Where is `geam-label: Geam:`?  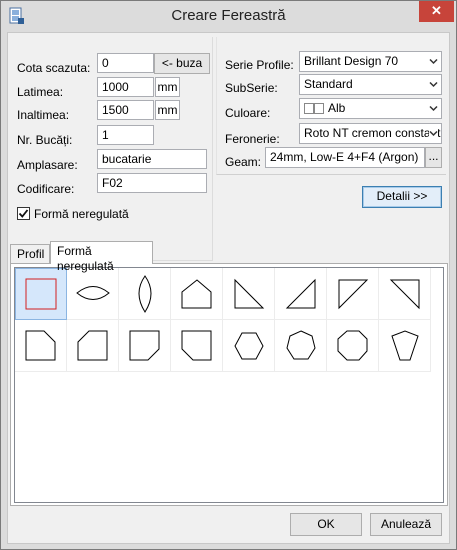 geam-label: Geam: is located at coordinates (243, 162).